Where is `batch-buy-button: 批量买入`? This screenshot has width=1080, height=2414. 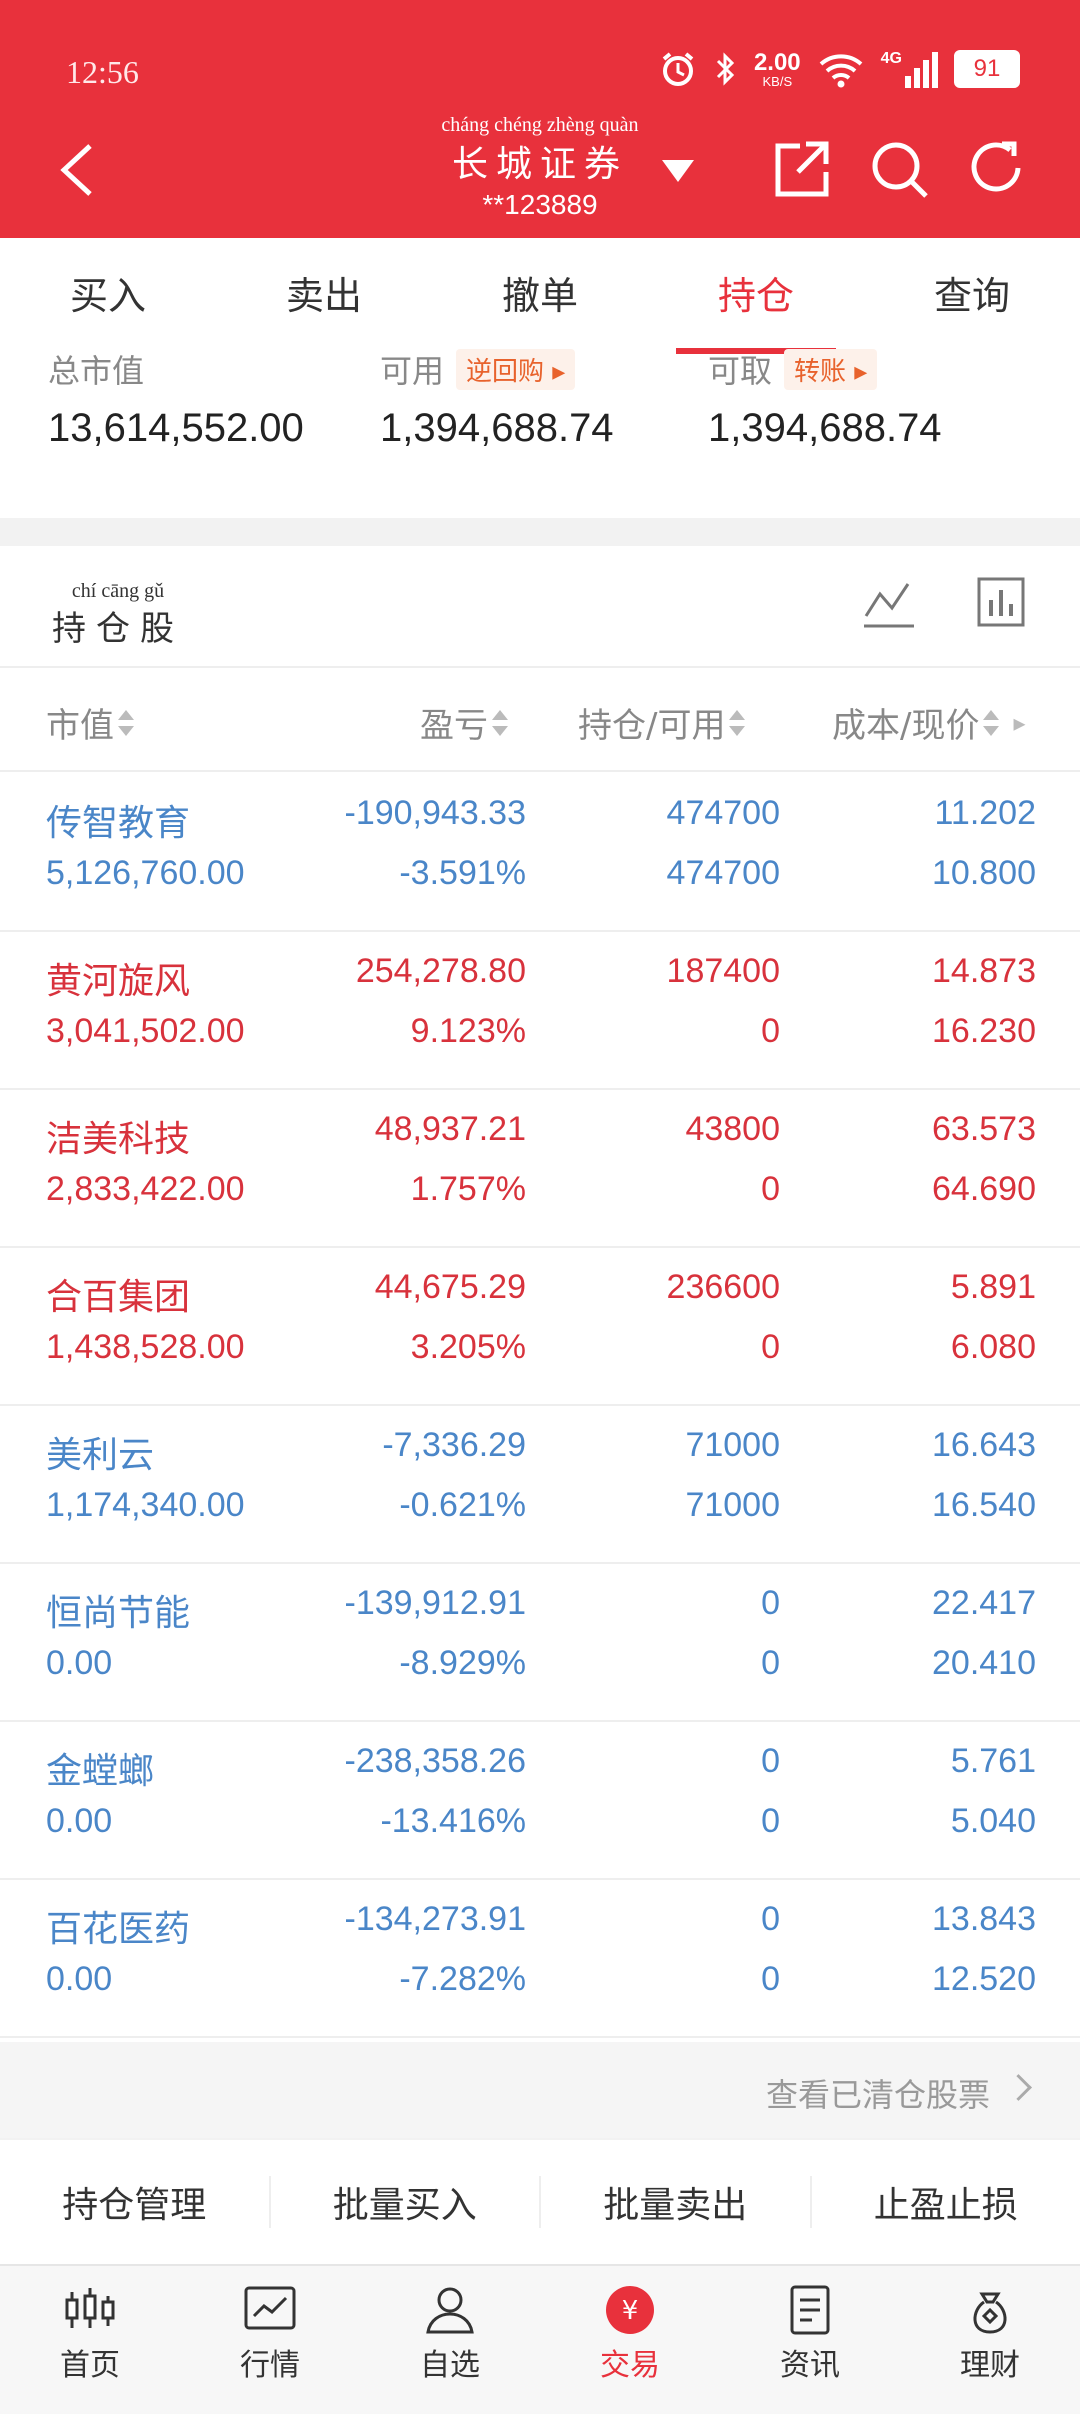 batch-buy-button: 批量买入 is located at coordinates (406, 2202).